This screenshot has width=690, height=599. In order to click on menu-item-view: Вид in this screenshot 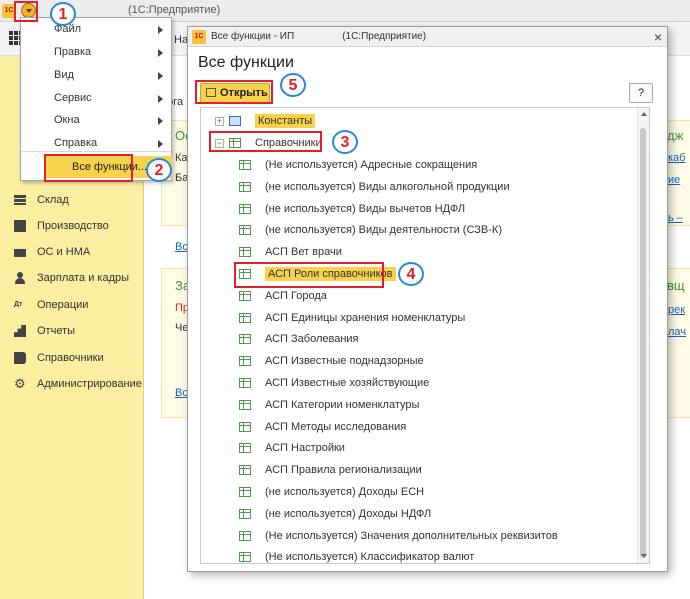, I will do `click(64, 75)`.